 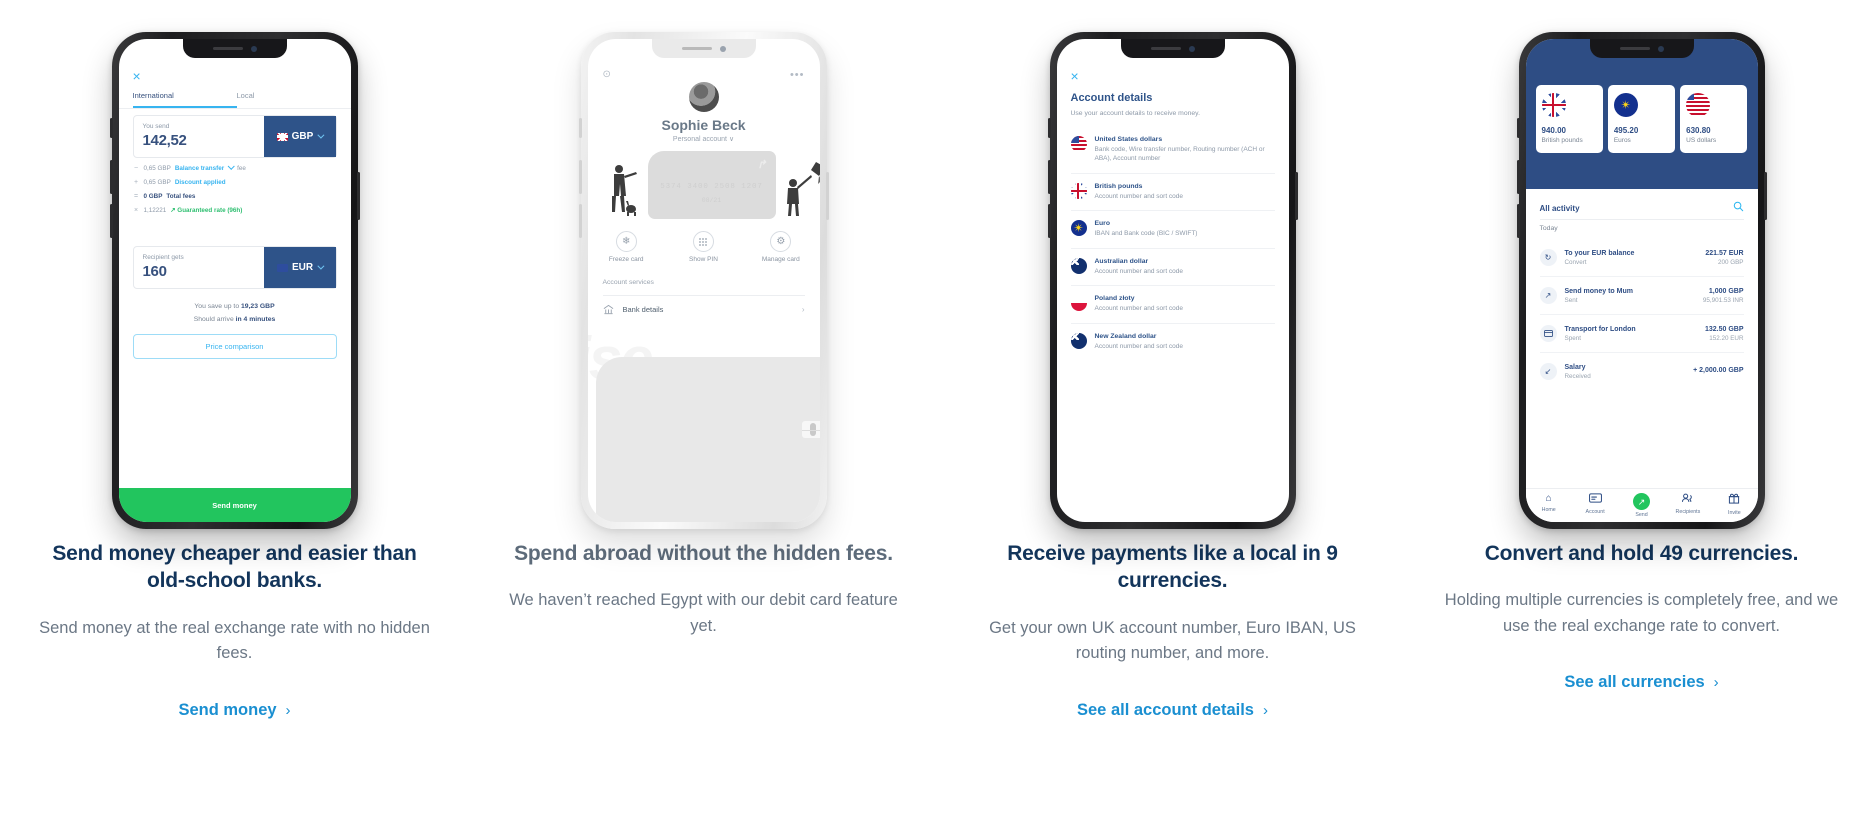 What do you see at coordinates (199, 168) in the screenshot?
I see `fee-link: Balance transfer` at bounding box center [199, 168].